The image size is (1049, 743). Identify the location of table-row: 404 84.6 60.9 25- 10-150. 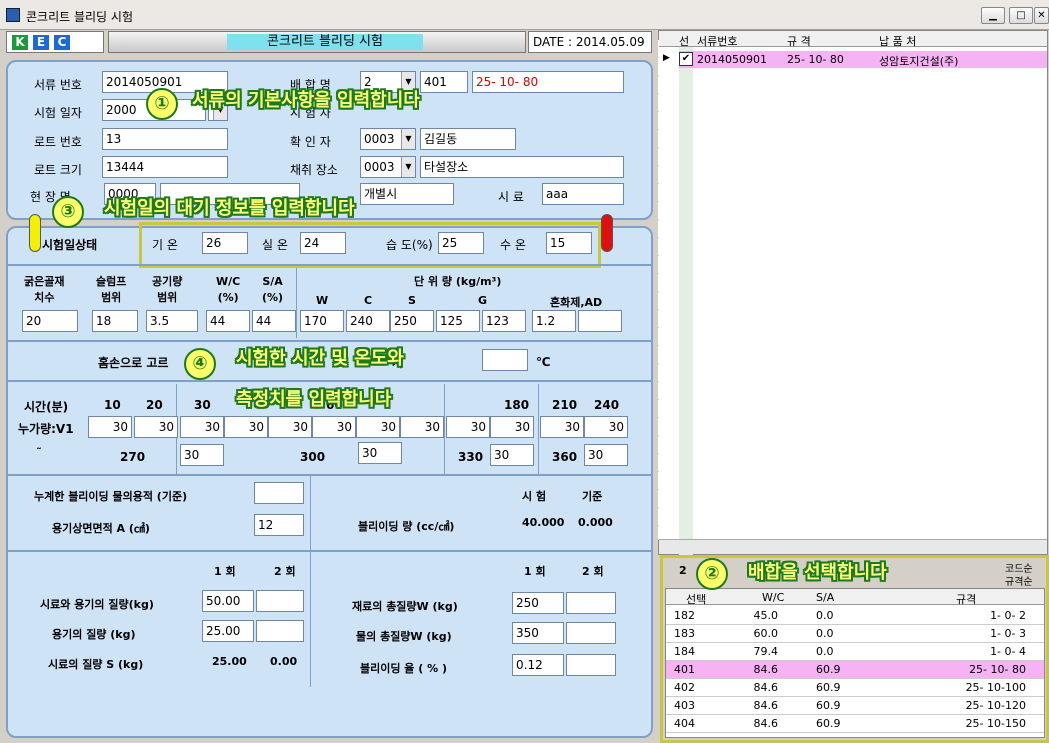
(855, 724).